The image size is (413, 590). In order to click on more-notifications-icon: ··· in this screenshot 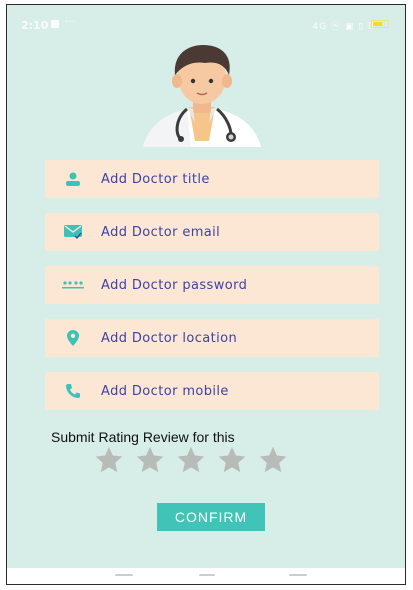, I will do `click(70, 21)`.